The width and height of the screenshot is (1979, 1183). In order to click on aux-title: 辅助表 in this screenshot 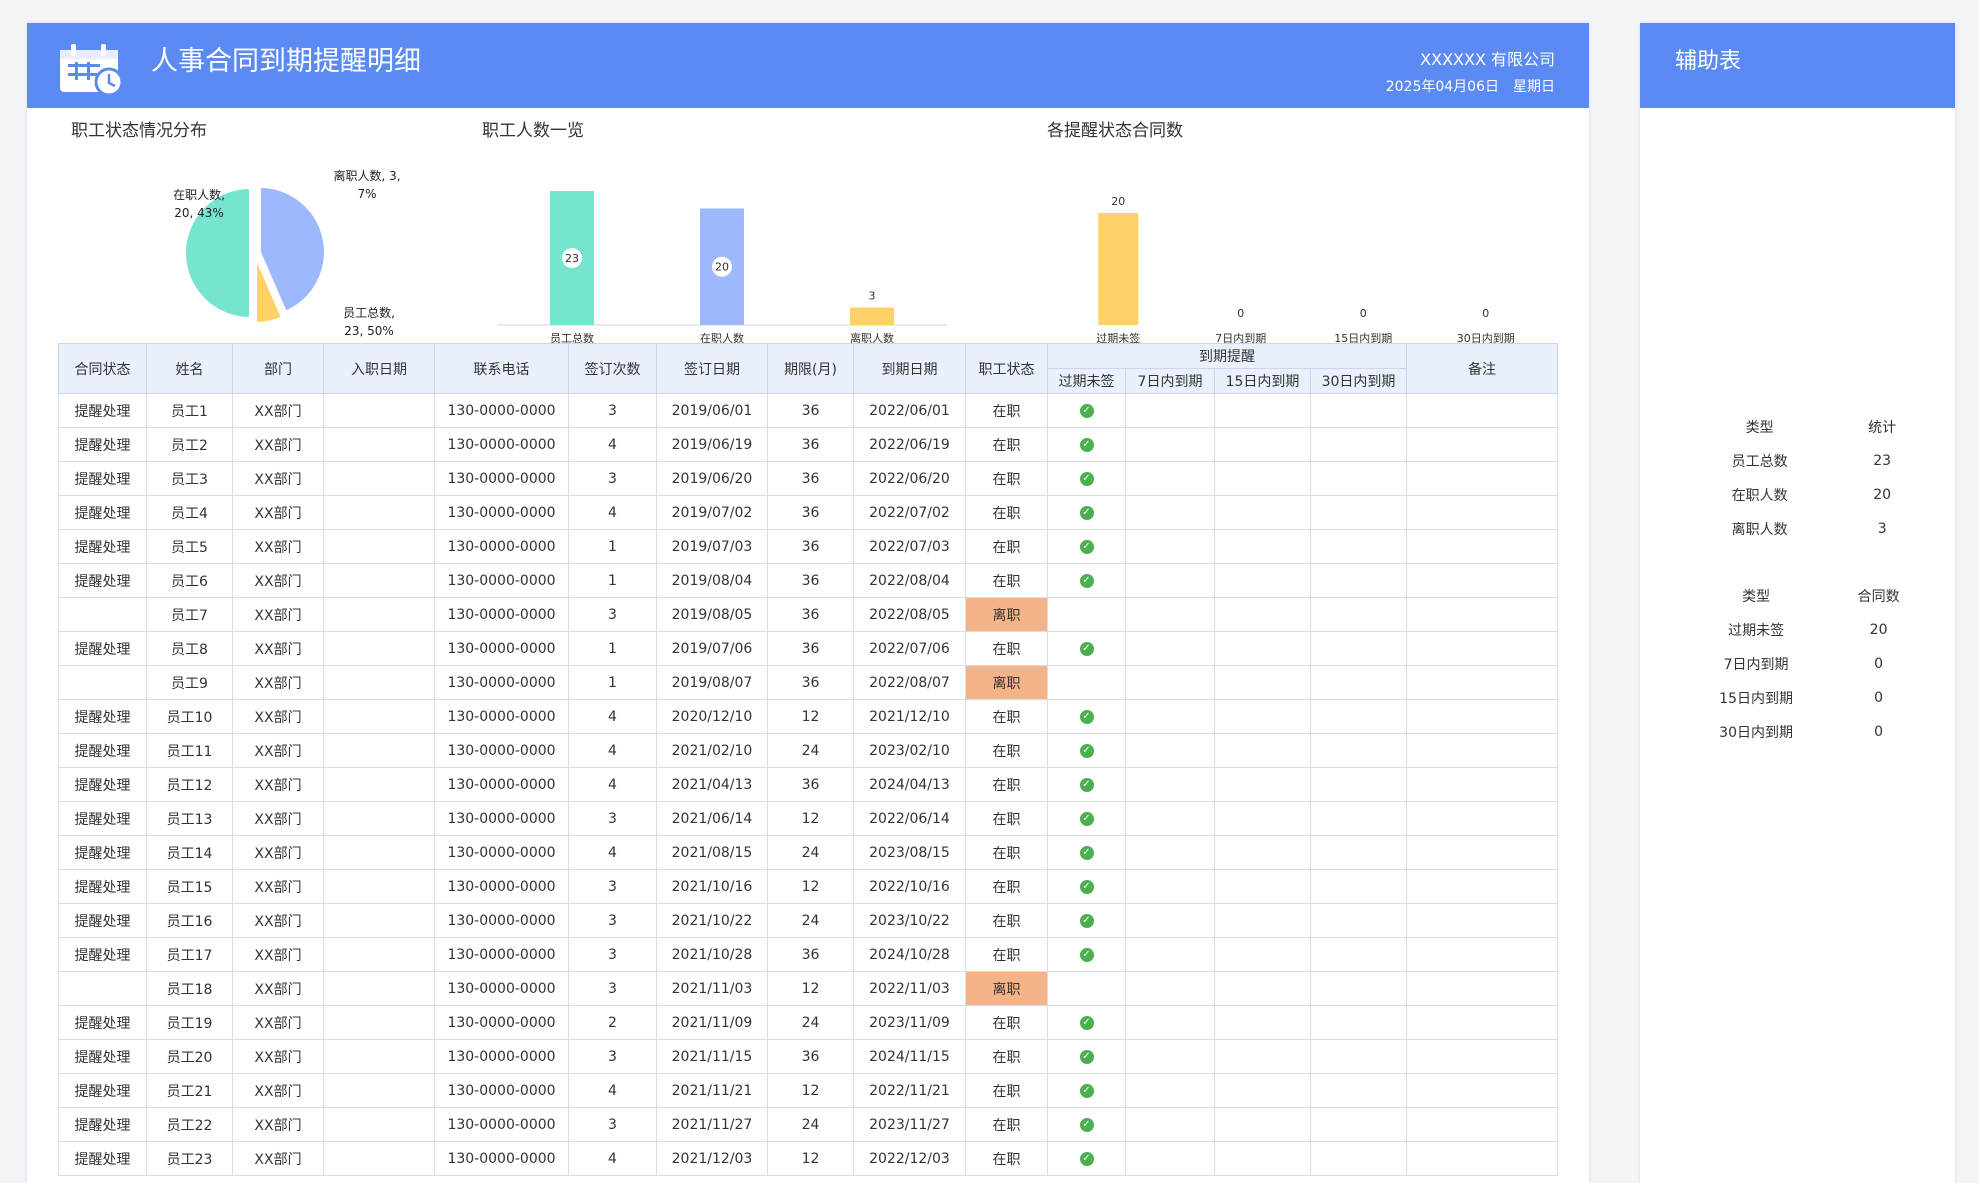, I will do `click(1708, 61)`.